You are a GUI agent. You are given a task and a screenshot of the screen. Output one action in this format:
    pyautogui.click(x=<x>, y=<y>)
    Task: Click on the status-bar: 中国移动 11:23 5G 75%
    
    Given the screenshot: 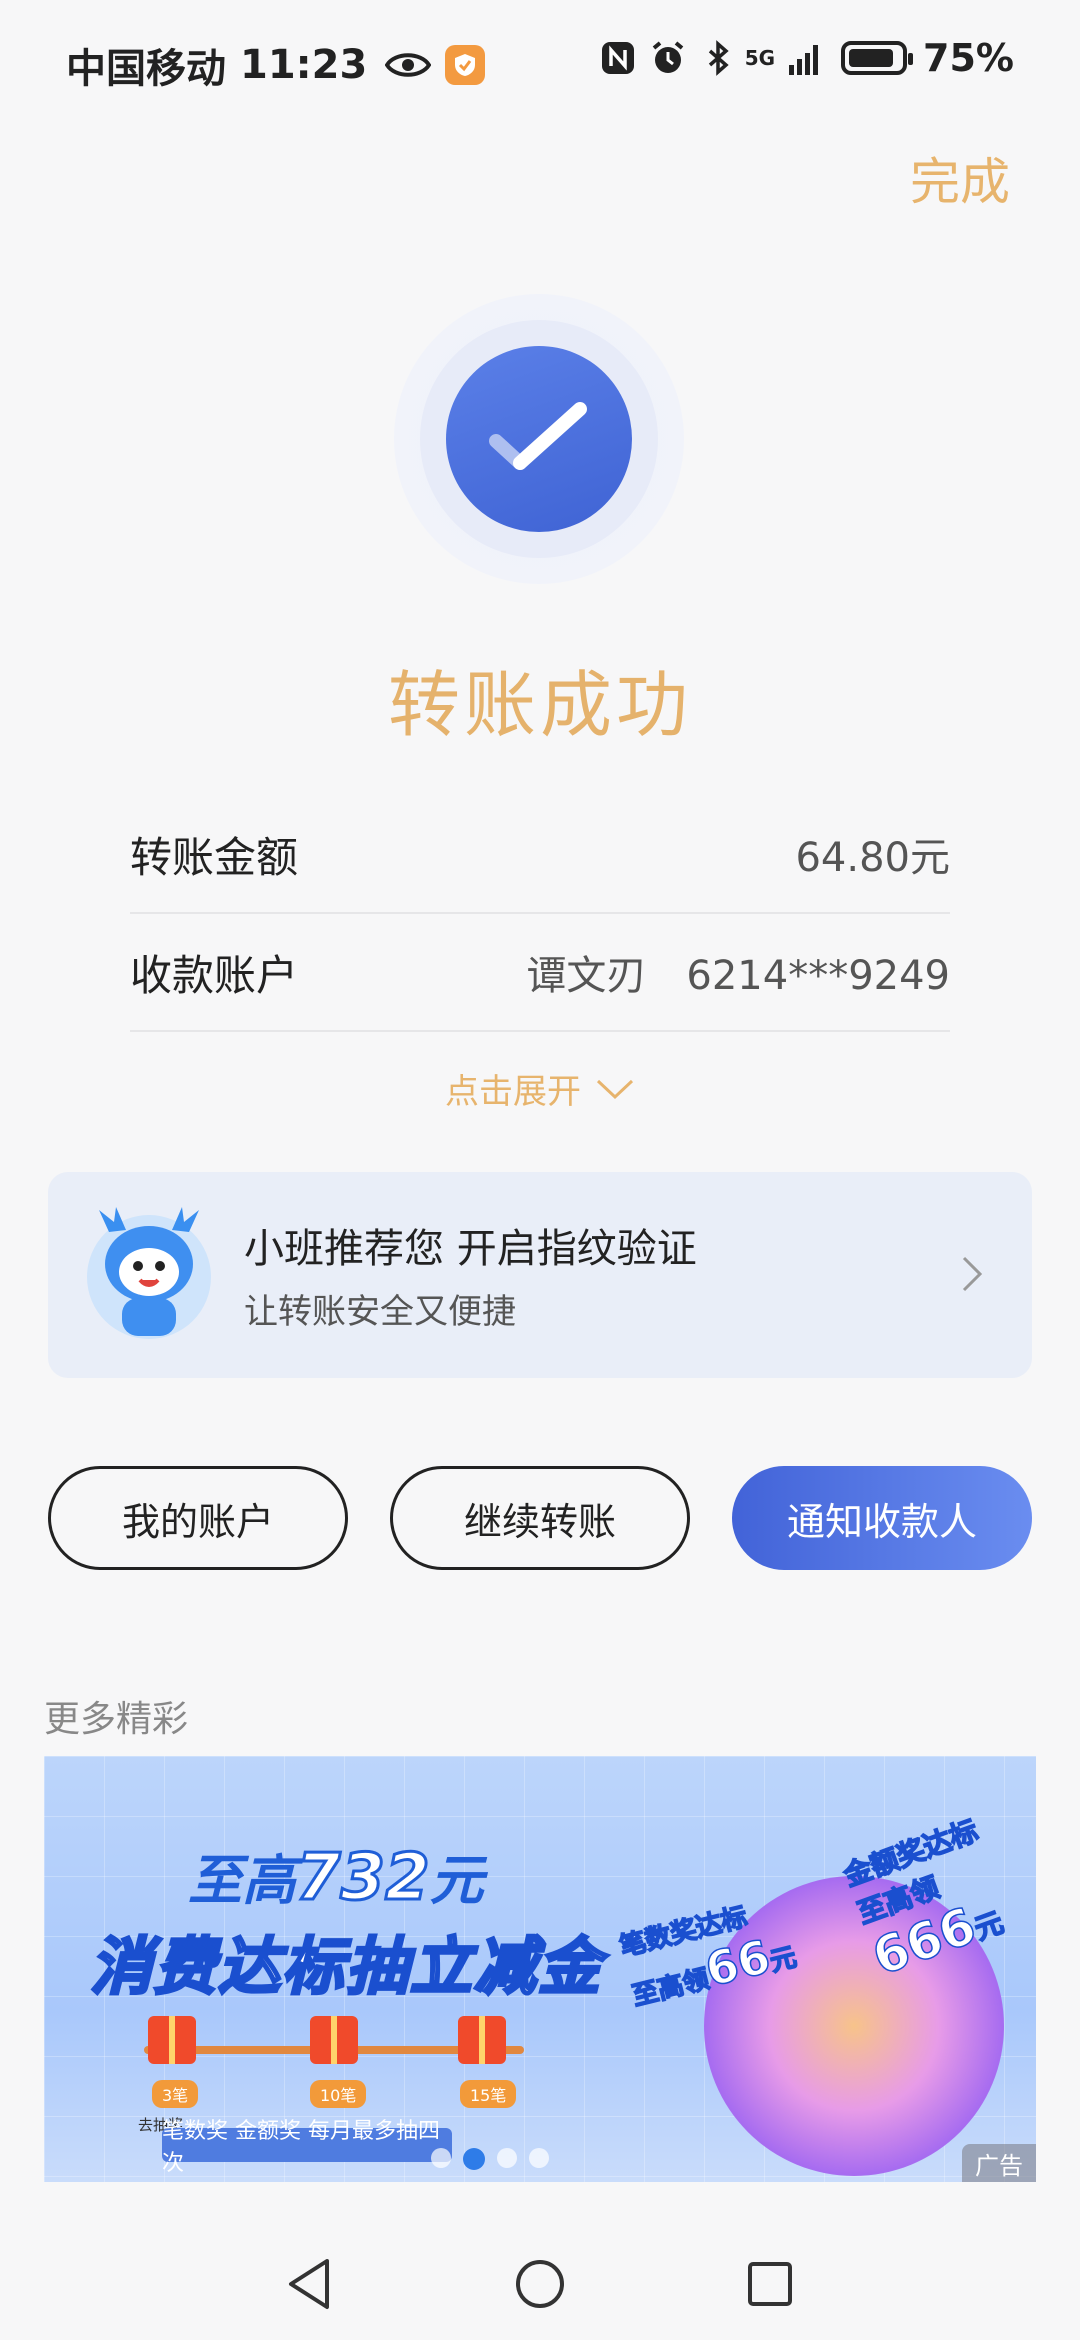 What is the action you would take?
    pyautogui.click(x=540, y=60)
    